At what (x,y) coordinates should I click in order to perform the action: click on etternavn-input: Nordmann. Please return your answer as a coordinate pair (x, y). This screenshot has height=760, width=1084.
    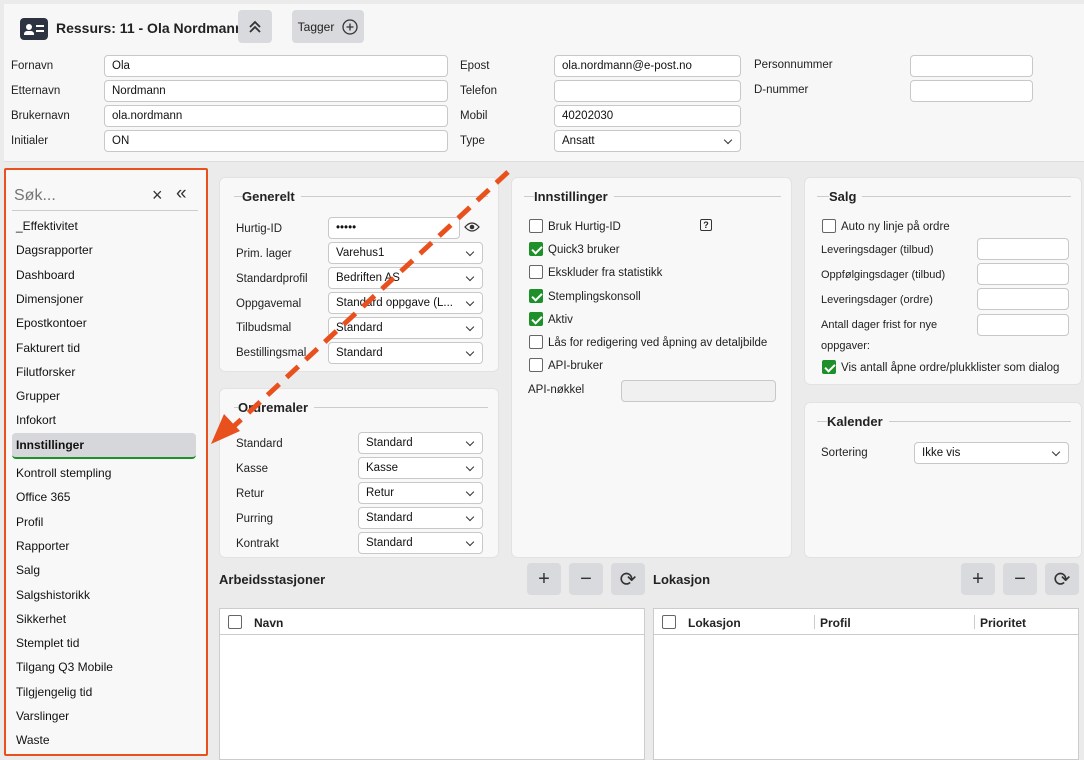
    Looking at the image, I should click on (276, 91).